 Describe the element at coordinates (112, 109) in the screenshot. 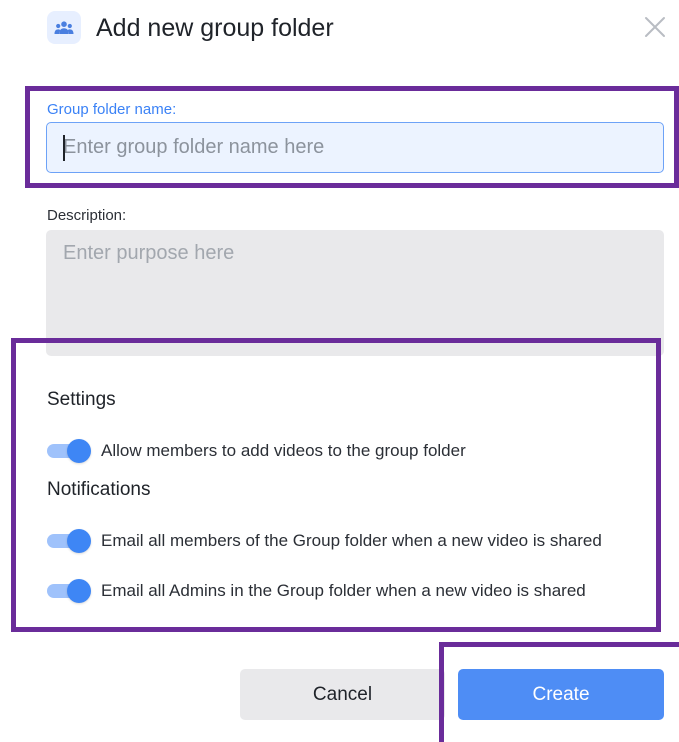

I see `group-folder-name-label: Group folder name:` at that location.